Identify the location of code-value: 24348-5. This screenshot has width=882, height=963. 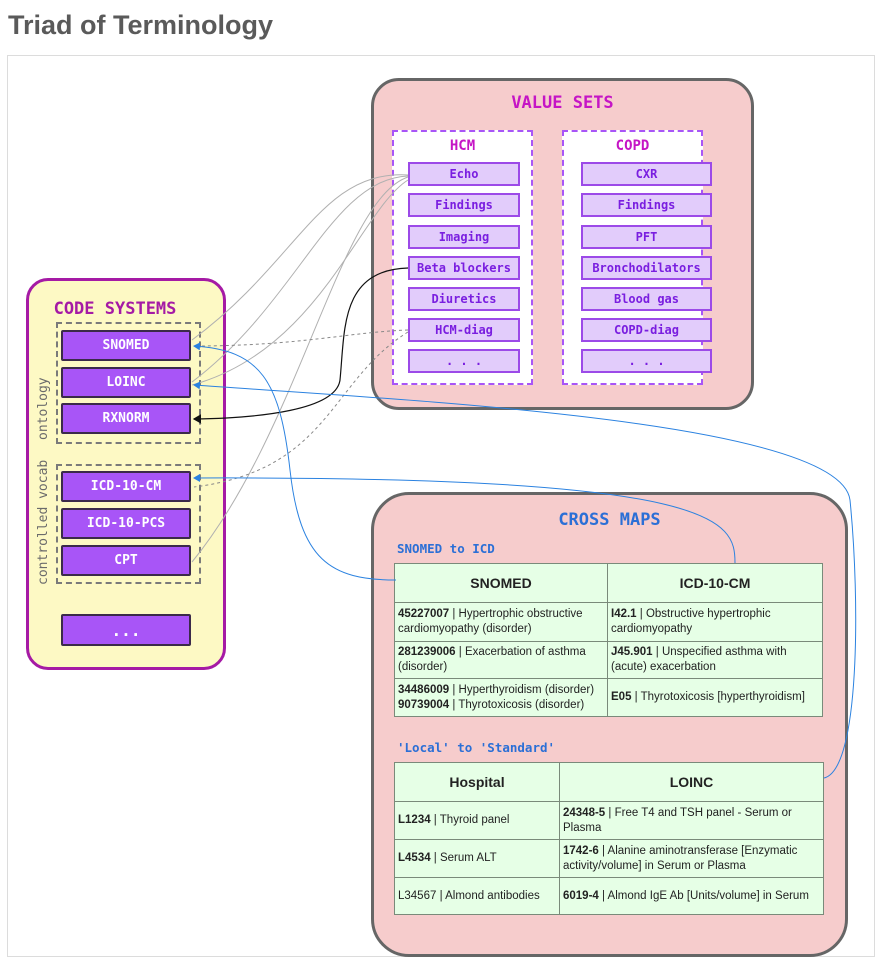
(584, 812).